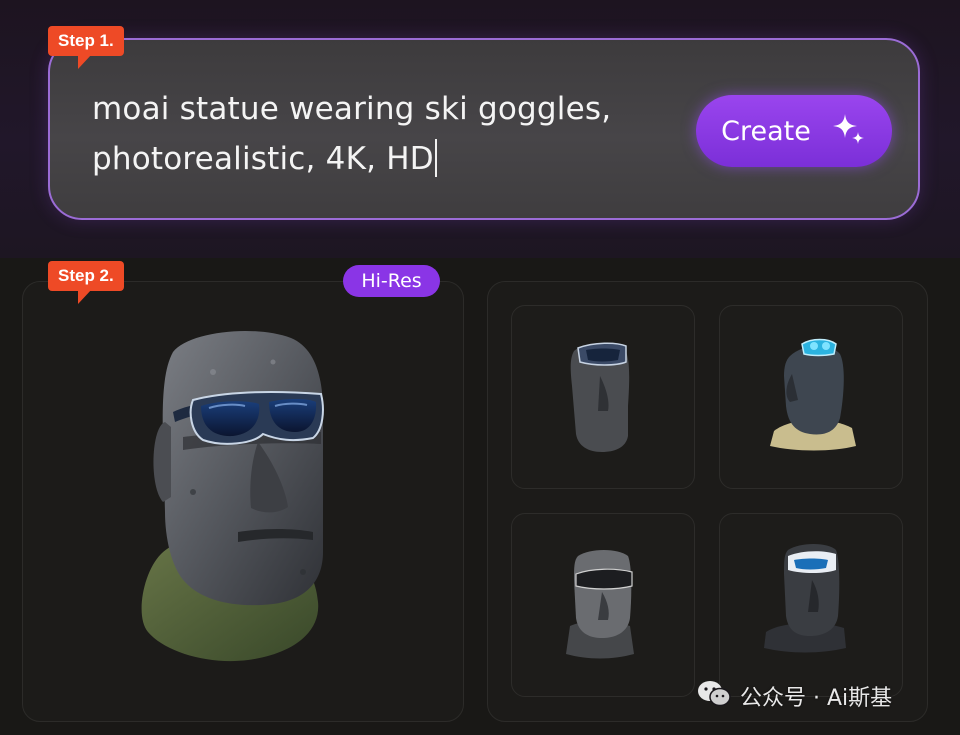 The image size is (960, 735). I want to click on hi-res-label: Hi-Res, so click(391, 281).